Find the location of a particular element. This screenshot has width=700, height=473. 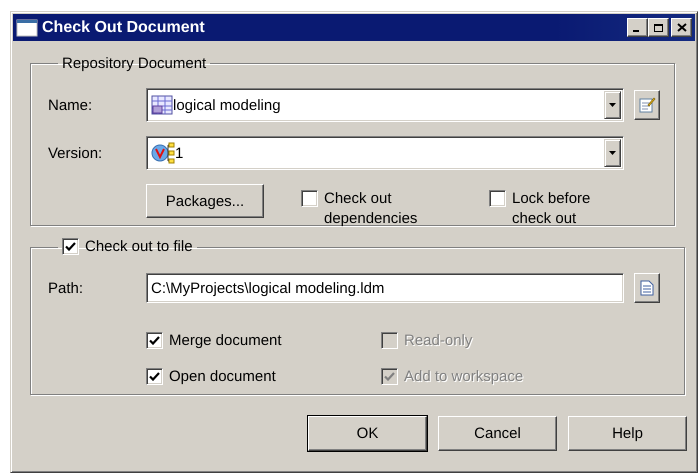

maximize-icon is located at coordinates (658, 27).